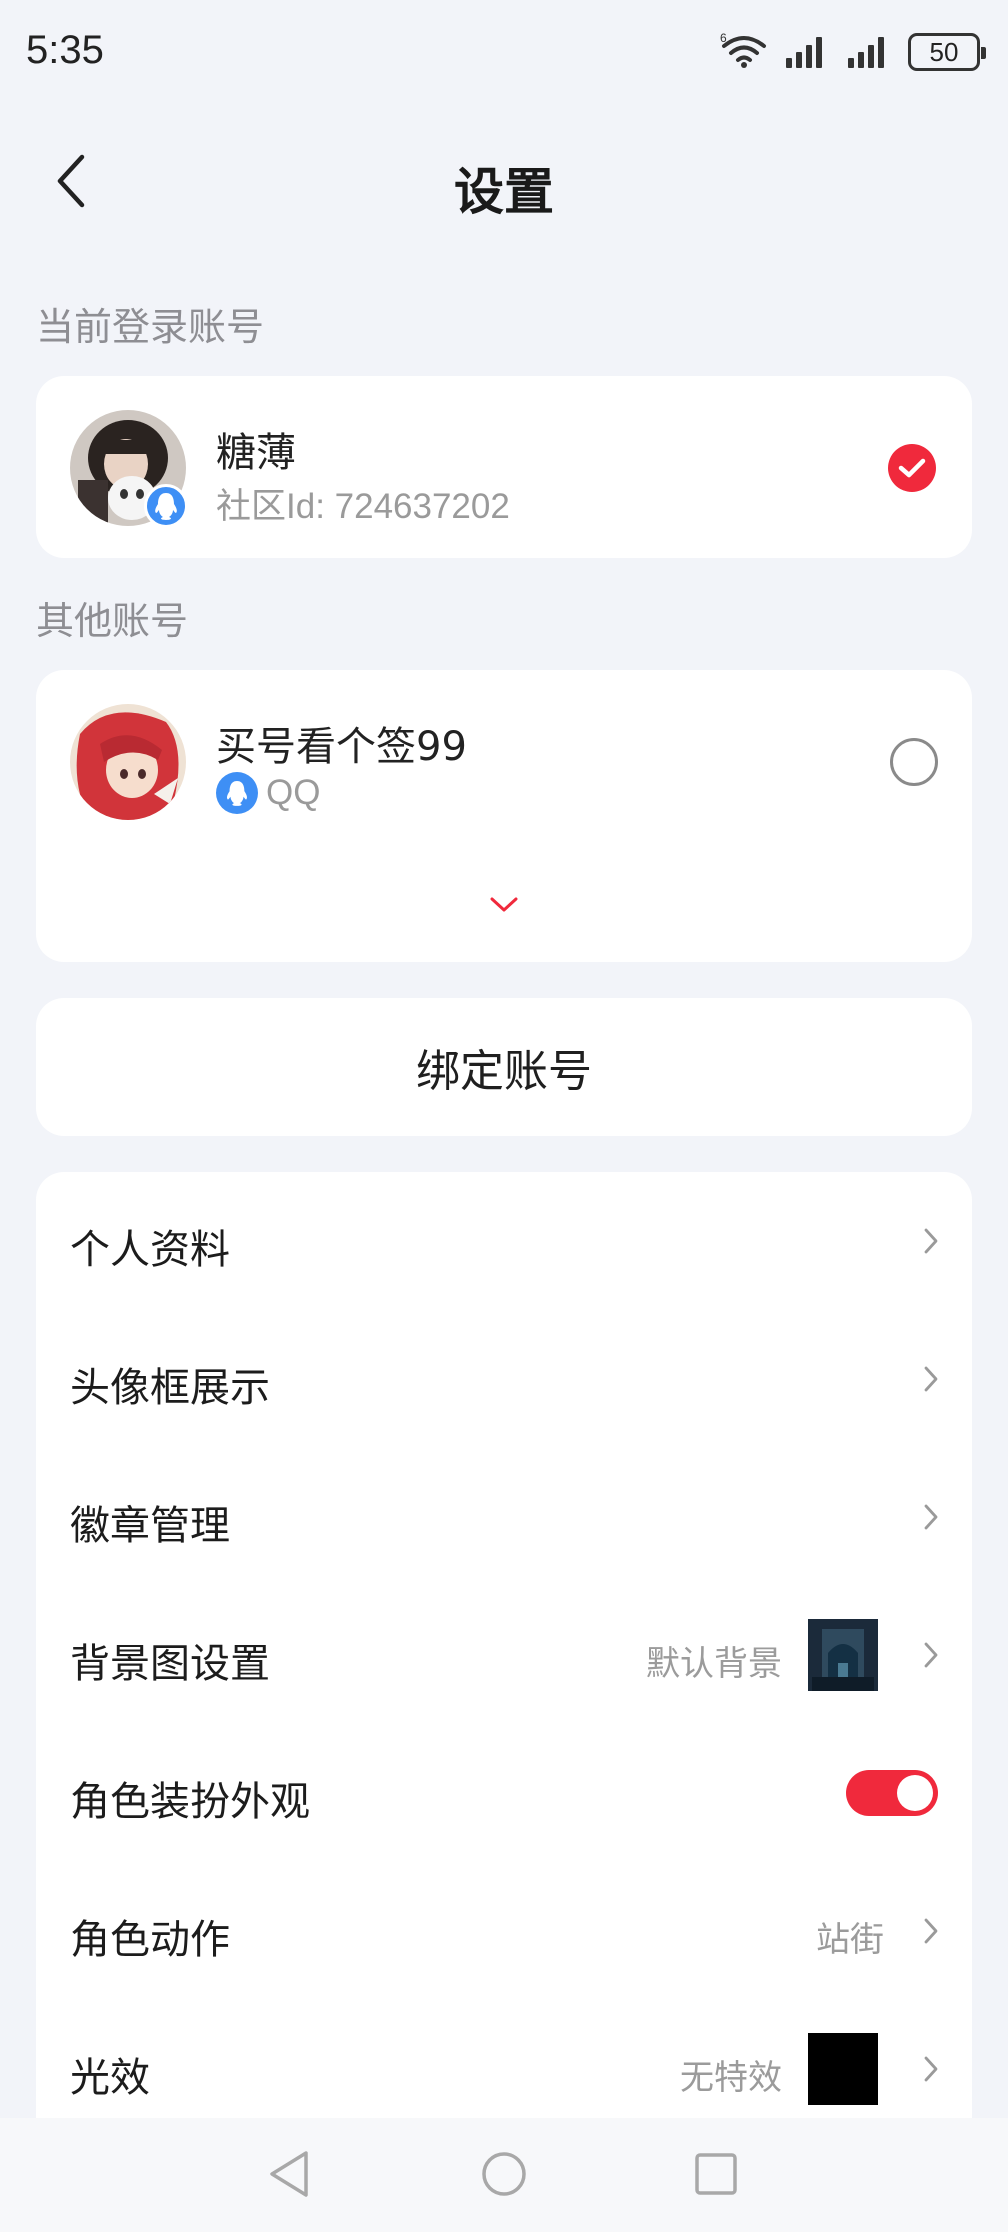 This screenshot has height=2232, width=1008. I want to click on back-triangle-icon, so click(290, 2176).